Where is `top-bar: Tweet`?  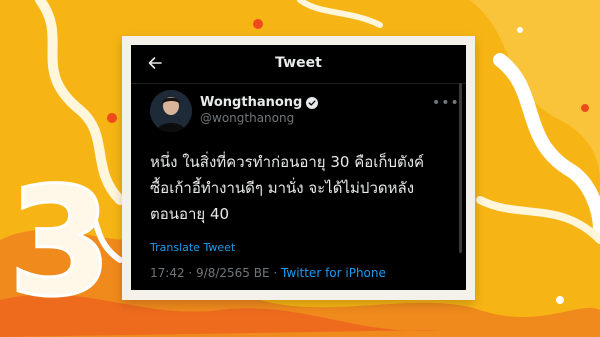 top-bar: Tweet is located at coordinates (298, 64).